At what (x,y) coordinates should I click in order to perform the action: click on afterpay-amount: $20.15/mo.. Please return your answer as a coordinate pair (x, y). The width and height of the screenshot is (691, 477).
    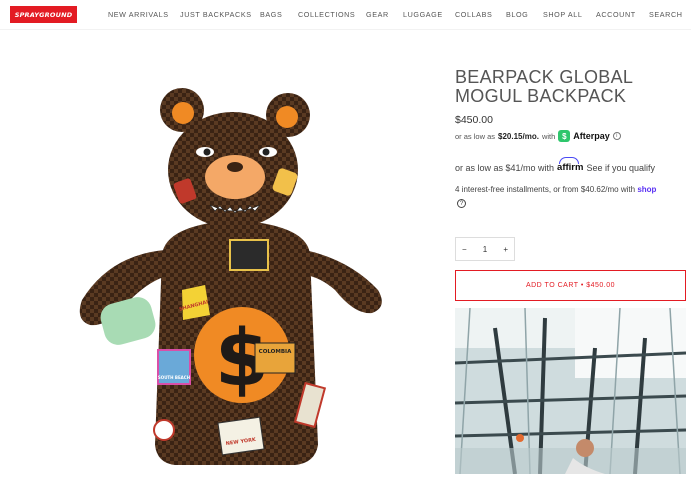
    Looking at the image, I should click on (518, 136).